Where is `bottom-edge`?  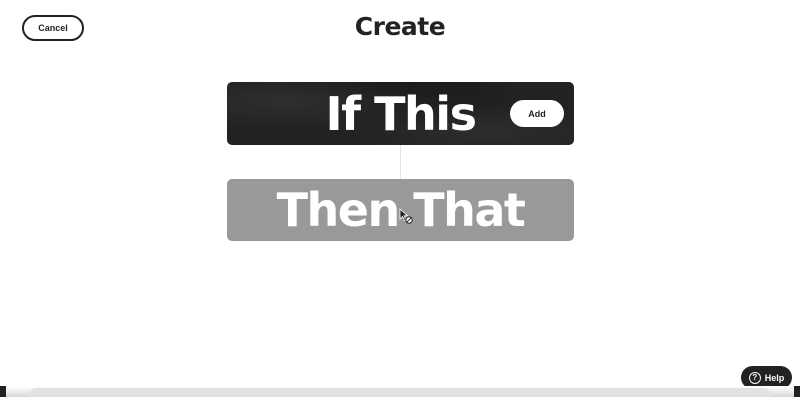 bottom-edge is located at coordinates (400, 391).